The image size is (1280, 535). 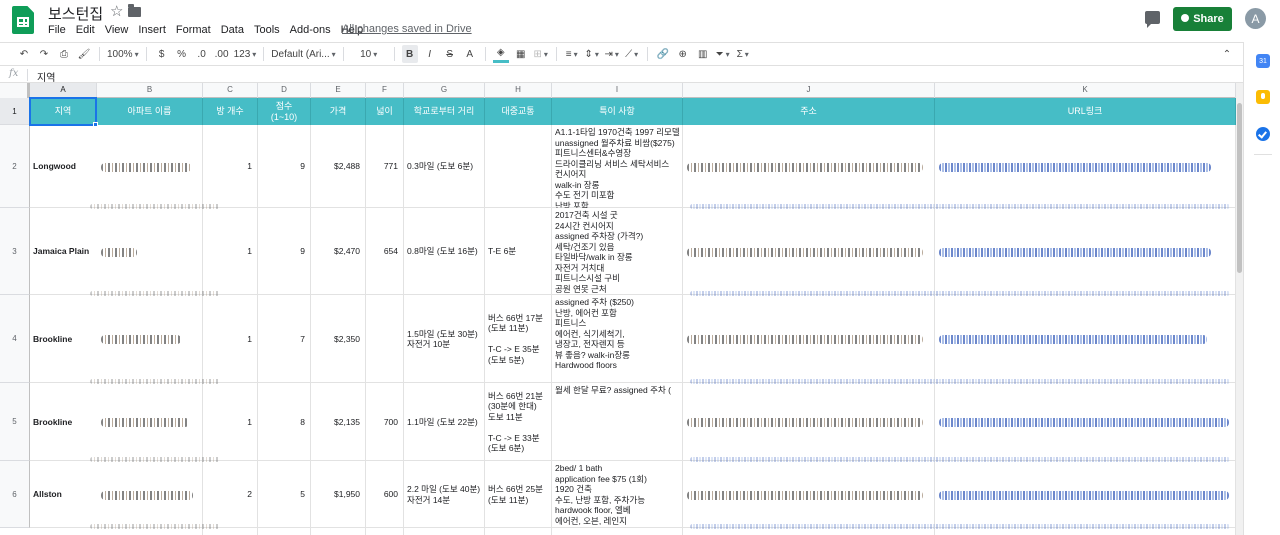 What do you see at coordinates (338, 111) in the screenshot?
I see `header-cell: 가격` at bounding box center [338, 111].